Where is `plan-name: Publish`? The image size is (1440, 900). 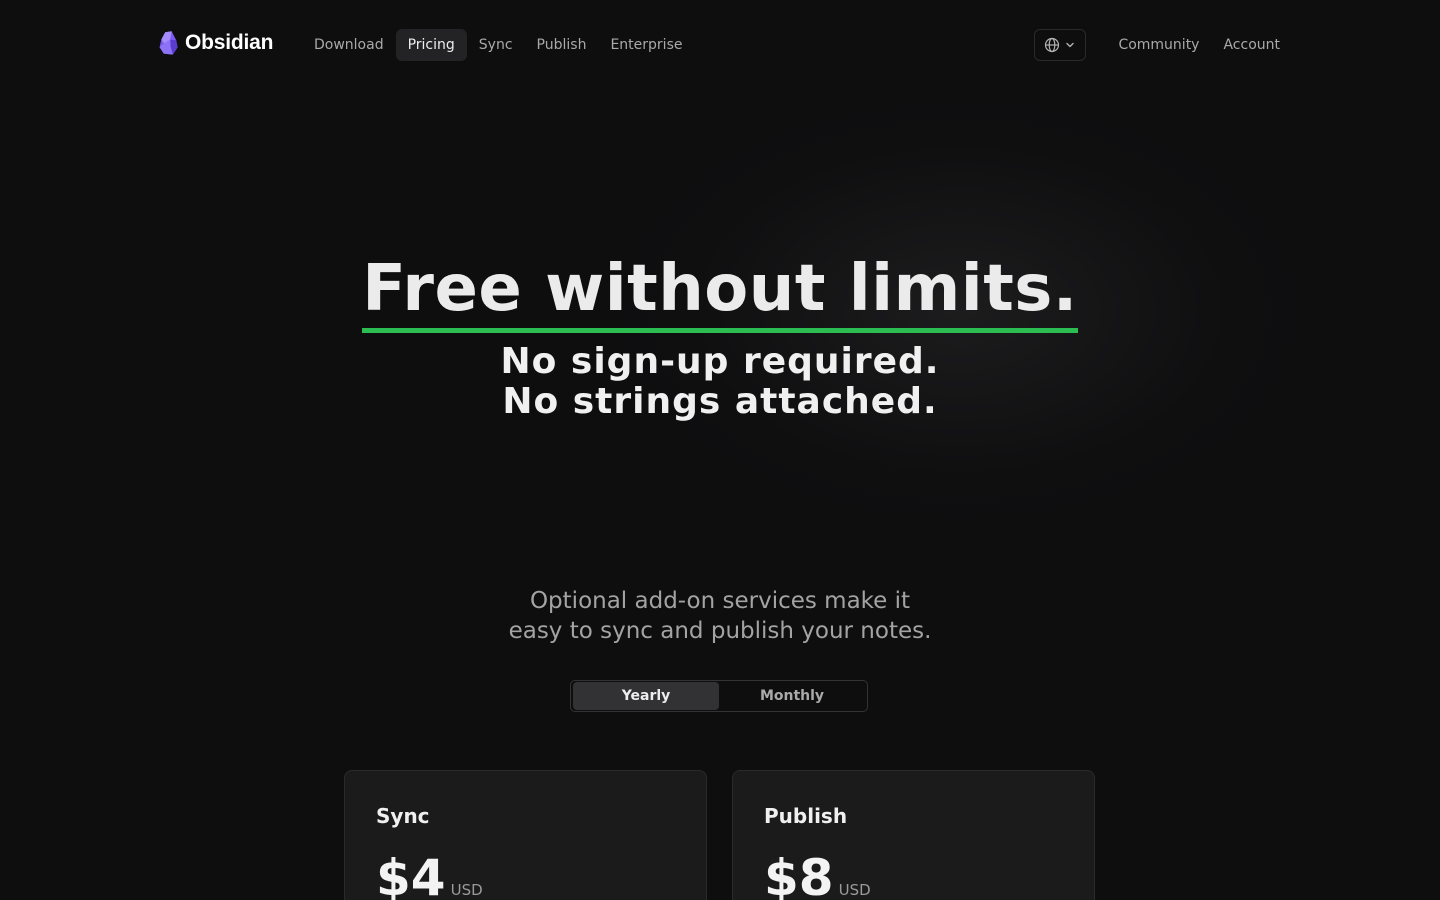 plan-name: Publish is located at coordinates (806, 816).